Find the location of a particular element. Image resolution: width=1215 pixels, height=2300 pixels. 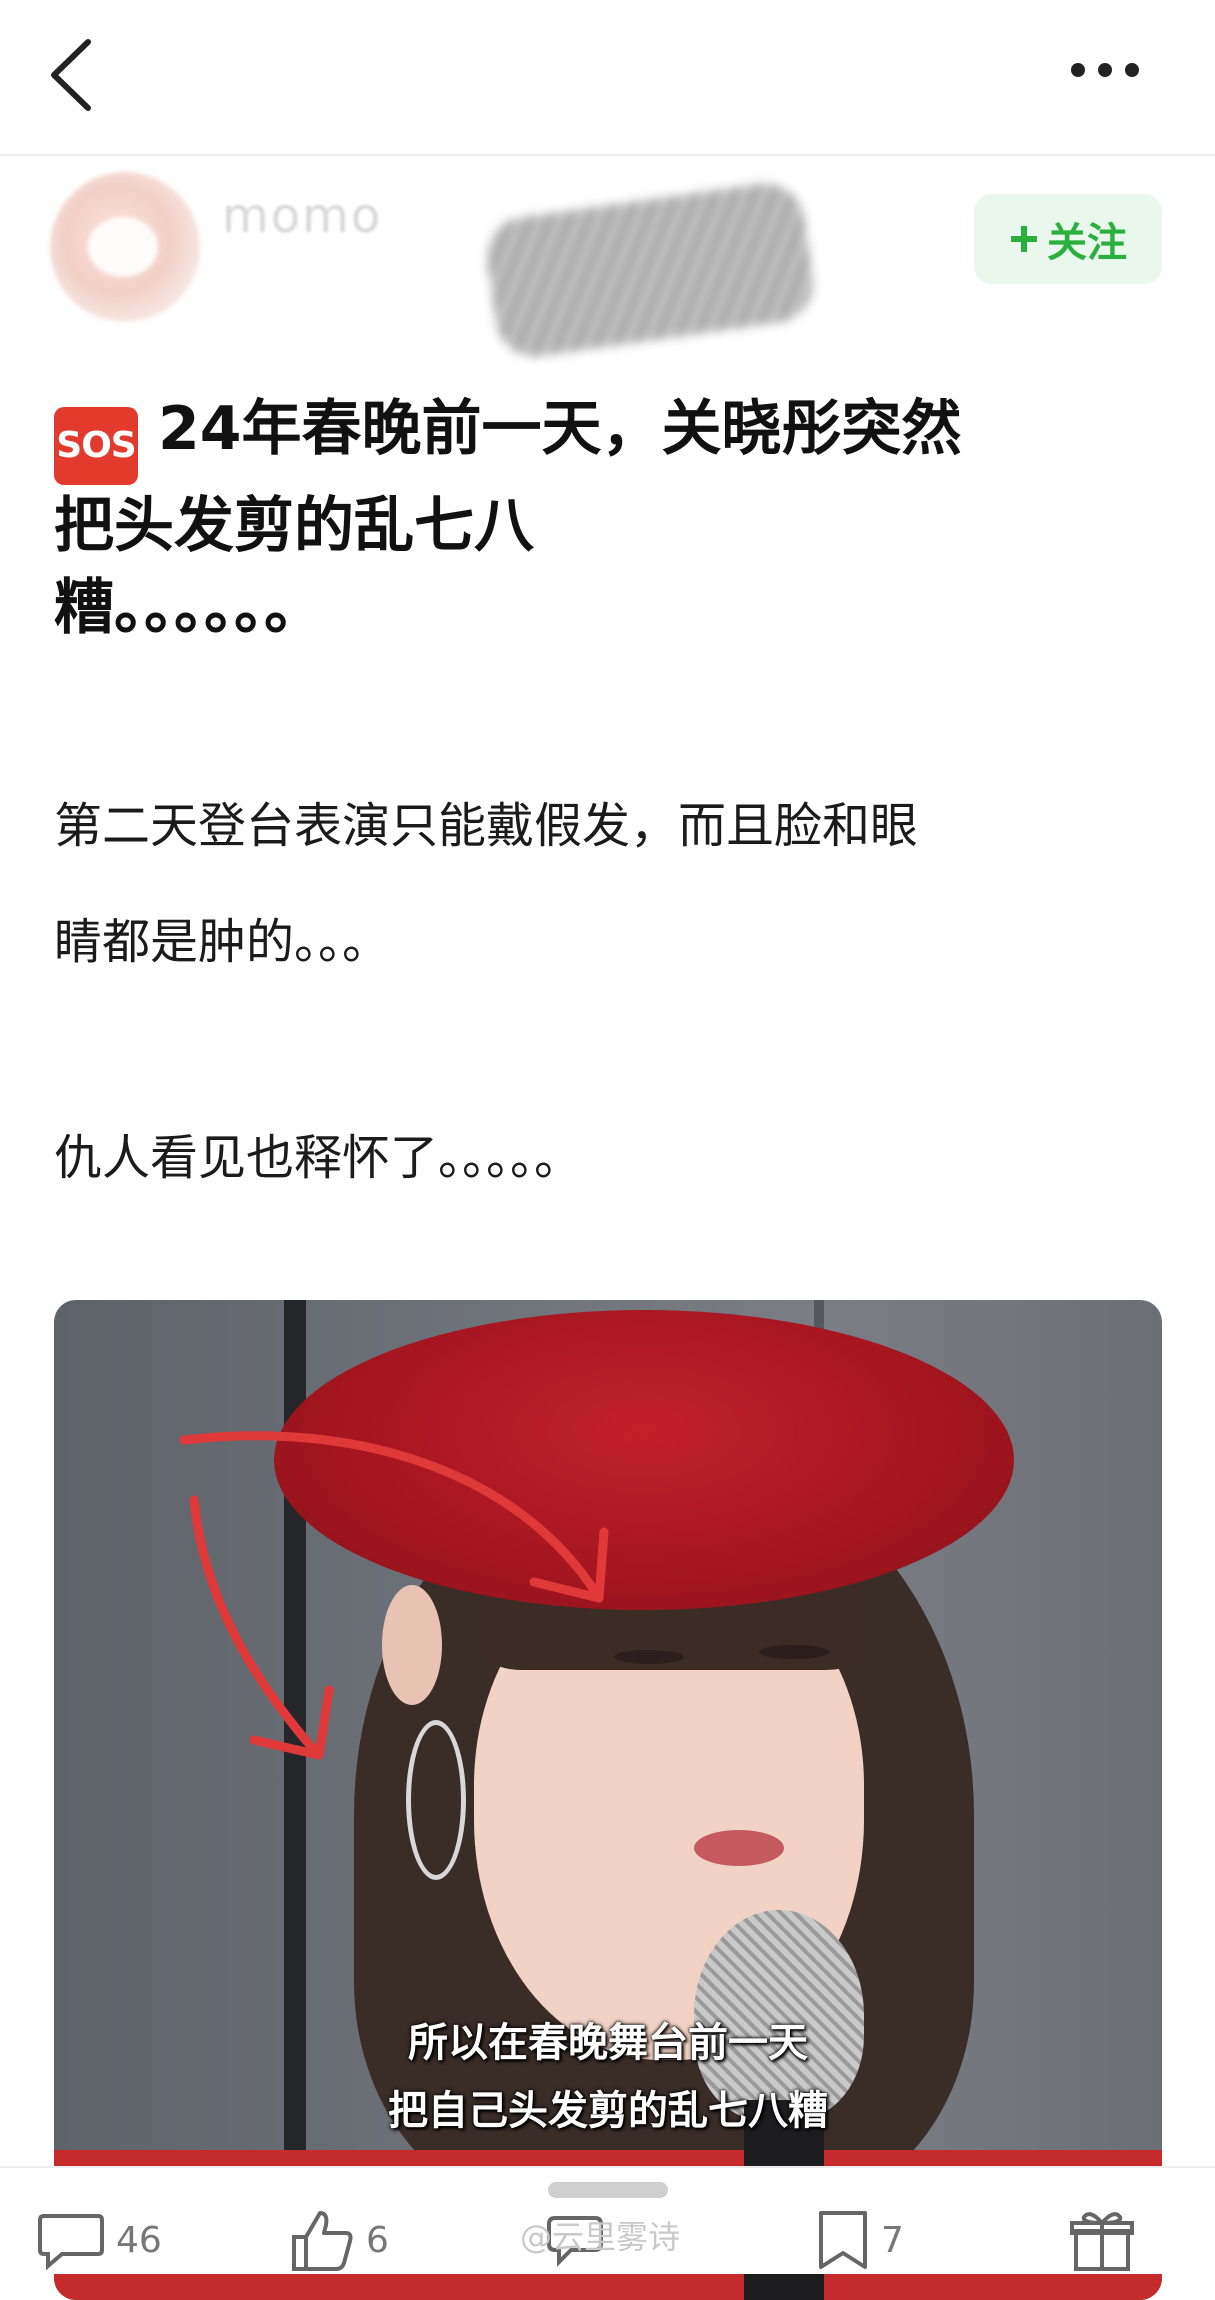

more-dots-icon is located at coordinates (1105, 70).